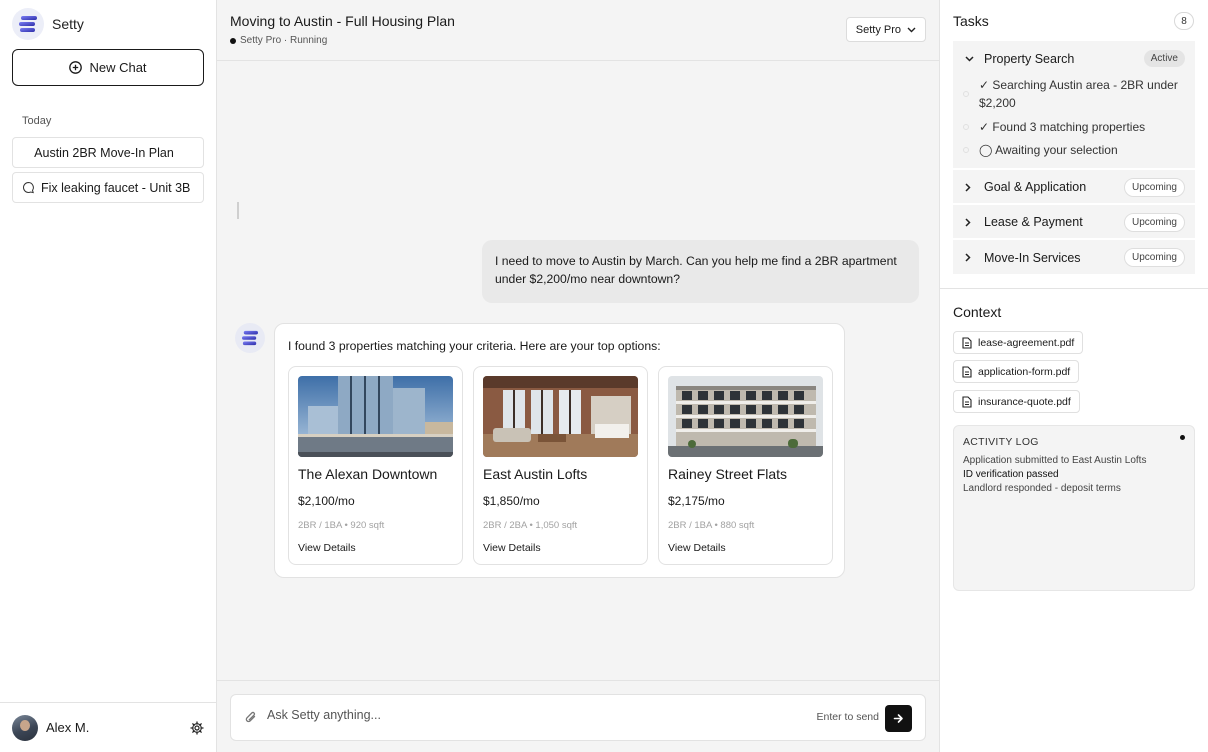 Image resolution: width=1208 pixels, height=752 pixels. I want to click on composer: Enter to send, so click(578, 717).